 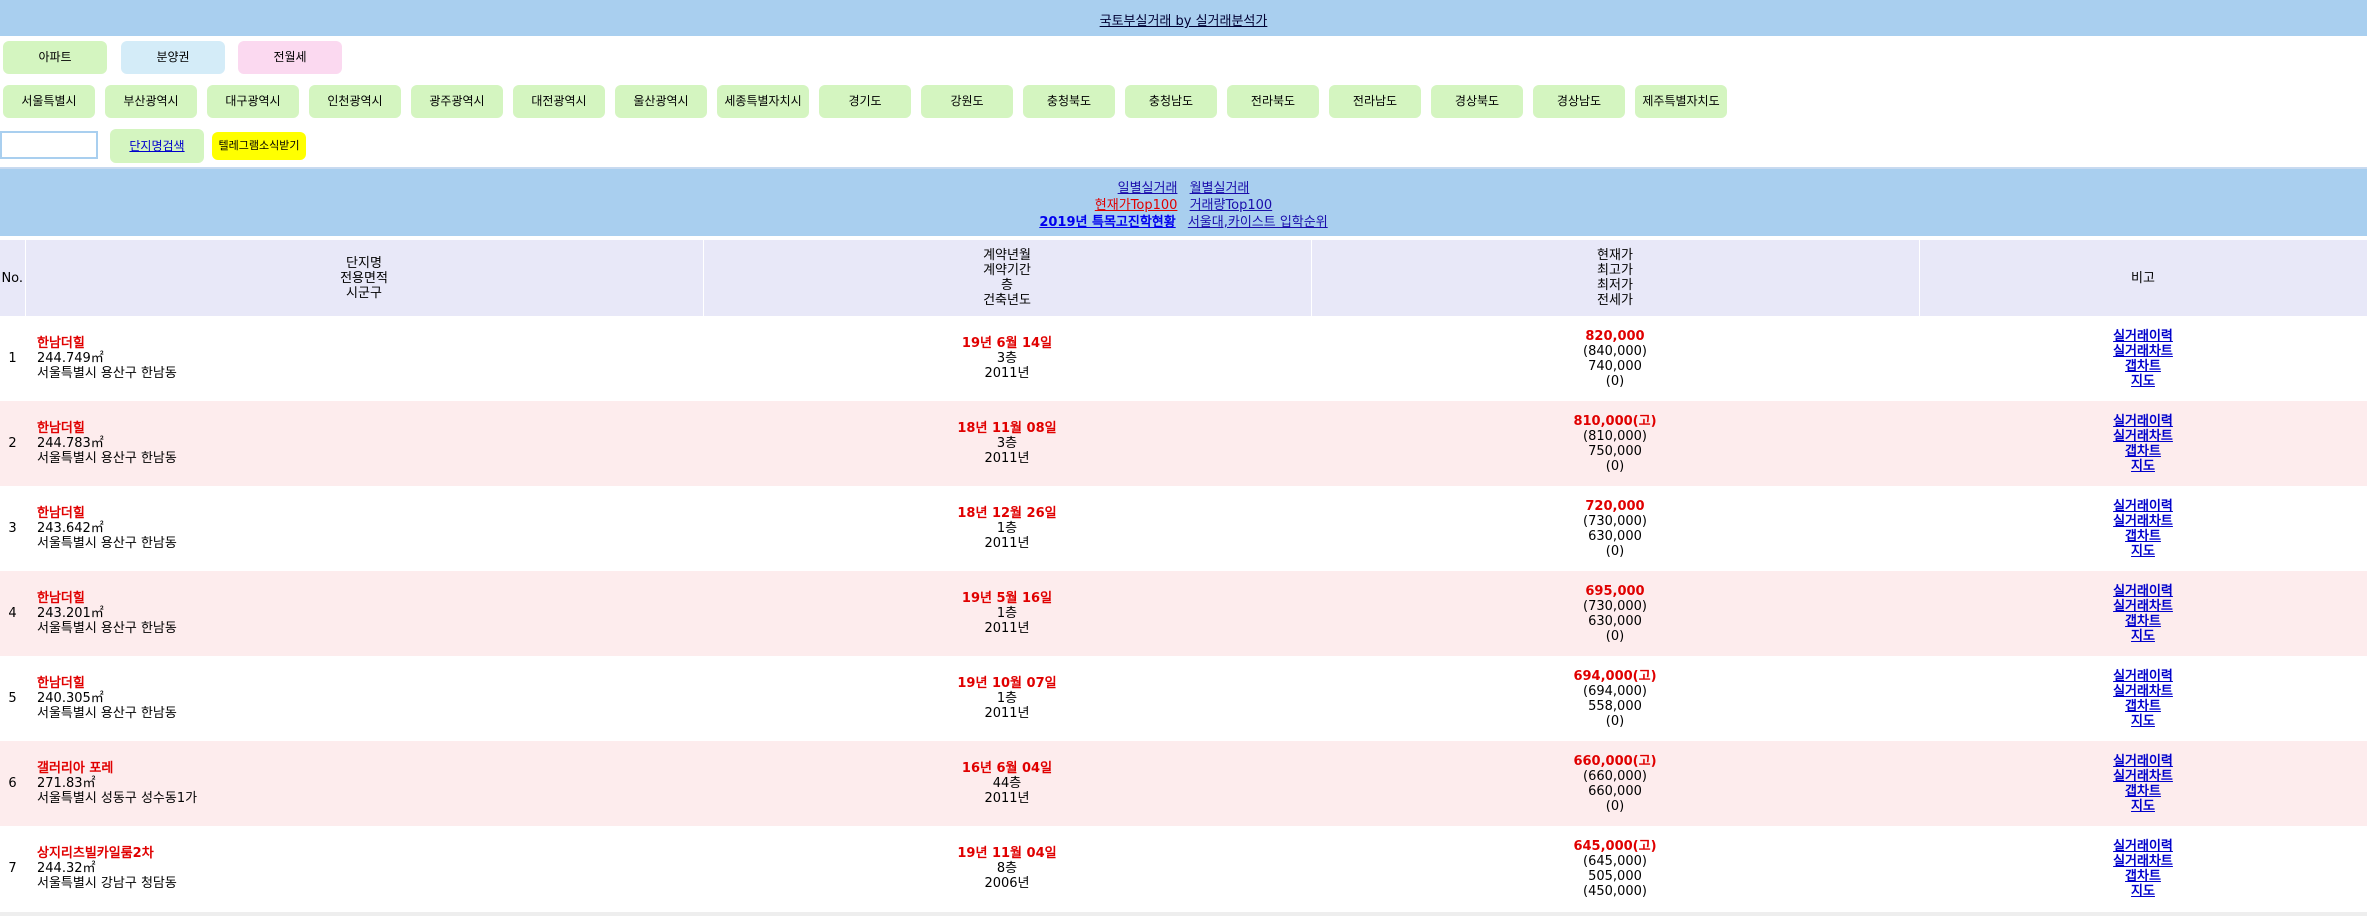 What do you see at coordinates (1069, 101) in the screenshot?
I see `region-button: 충청북도` at bounding box center [1069, 101].